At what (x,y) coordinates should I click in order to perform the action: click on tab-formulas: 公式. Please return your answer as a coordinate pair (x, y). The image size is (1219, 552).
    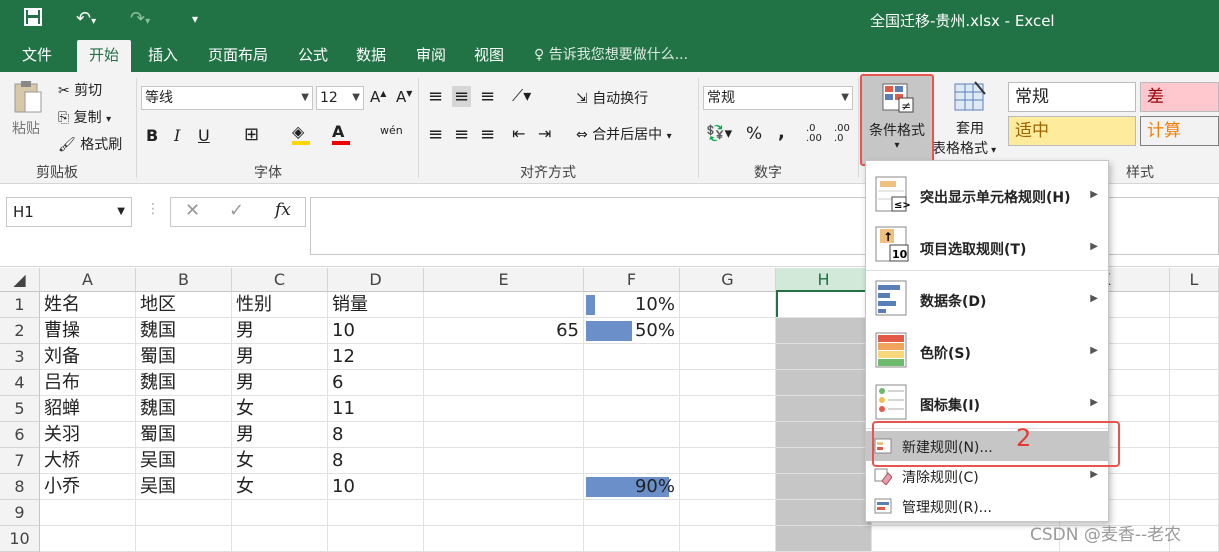
    Looking at the image, I should click on (313, 56).